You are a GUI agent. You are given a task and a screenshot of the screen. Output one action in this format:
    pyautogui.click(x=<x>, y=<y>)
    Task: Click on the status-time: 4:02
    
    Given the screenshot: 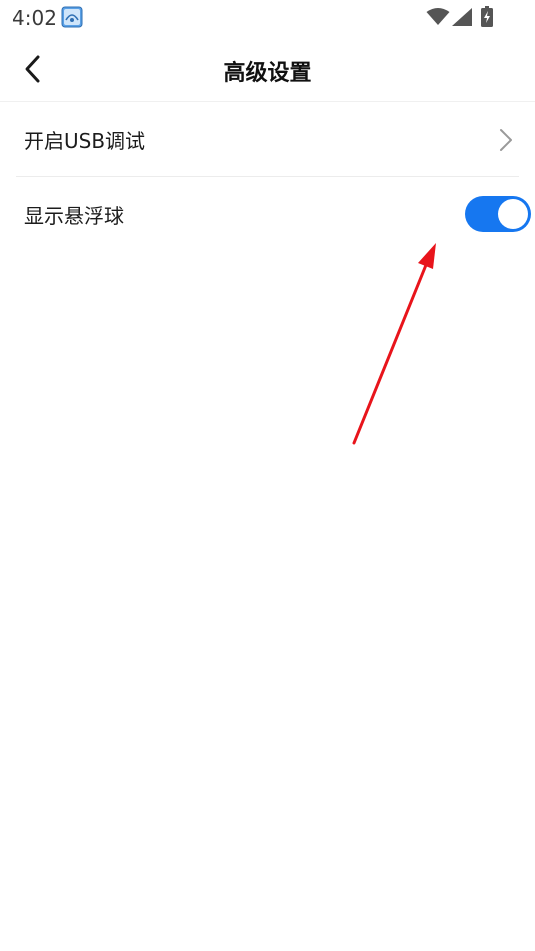 What is the action you would take?
    pyautogui.click(x=34, y=18)
    